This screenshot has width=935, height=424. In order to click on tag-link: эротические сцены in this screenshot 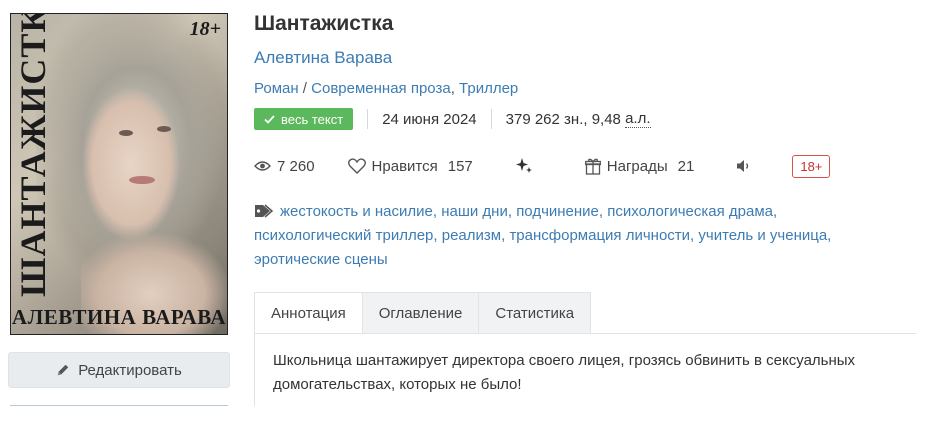, I will do `click(321, 259)`.